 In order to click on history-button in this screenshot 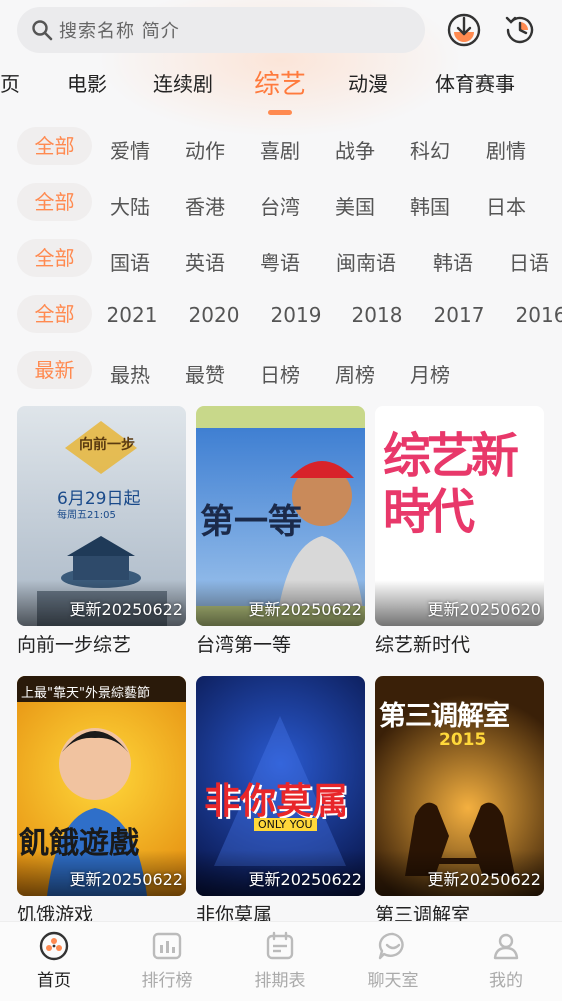, I will do `click(520, 30)`.